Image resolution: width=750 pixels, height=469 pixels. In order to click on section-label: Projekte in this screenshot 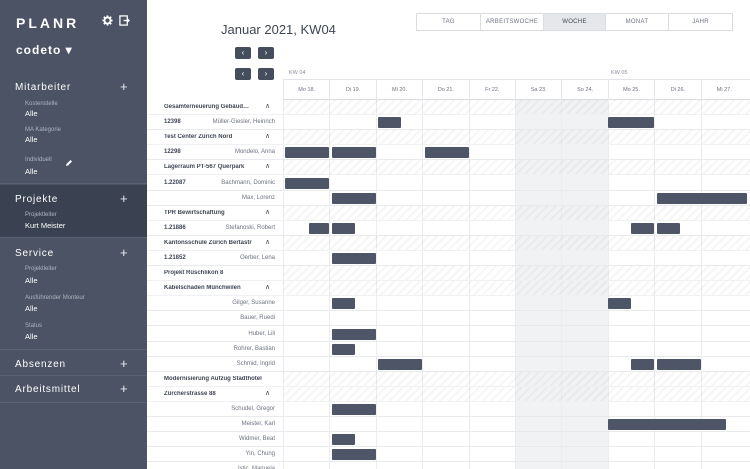, I will do `click(36, 199)`.